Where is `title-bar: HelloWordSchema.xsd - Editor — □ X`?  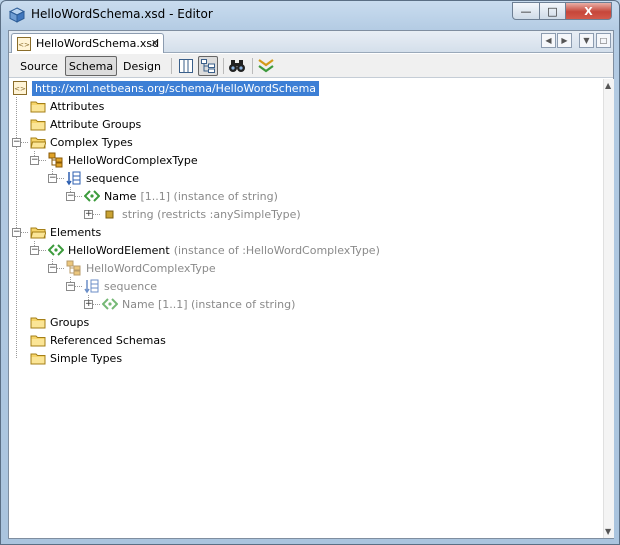 title-bar: HelloWordSchema.xsd - Editor — □ X is located at coordinates (310, 15).